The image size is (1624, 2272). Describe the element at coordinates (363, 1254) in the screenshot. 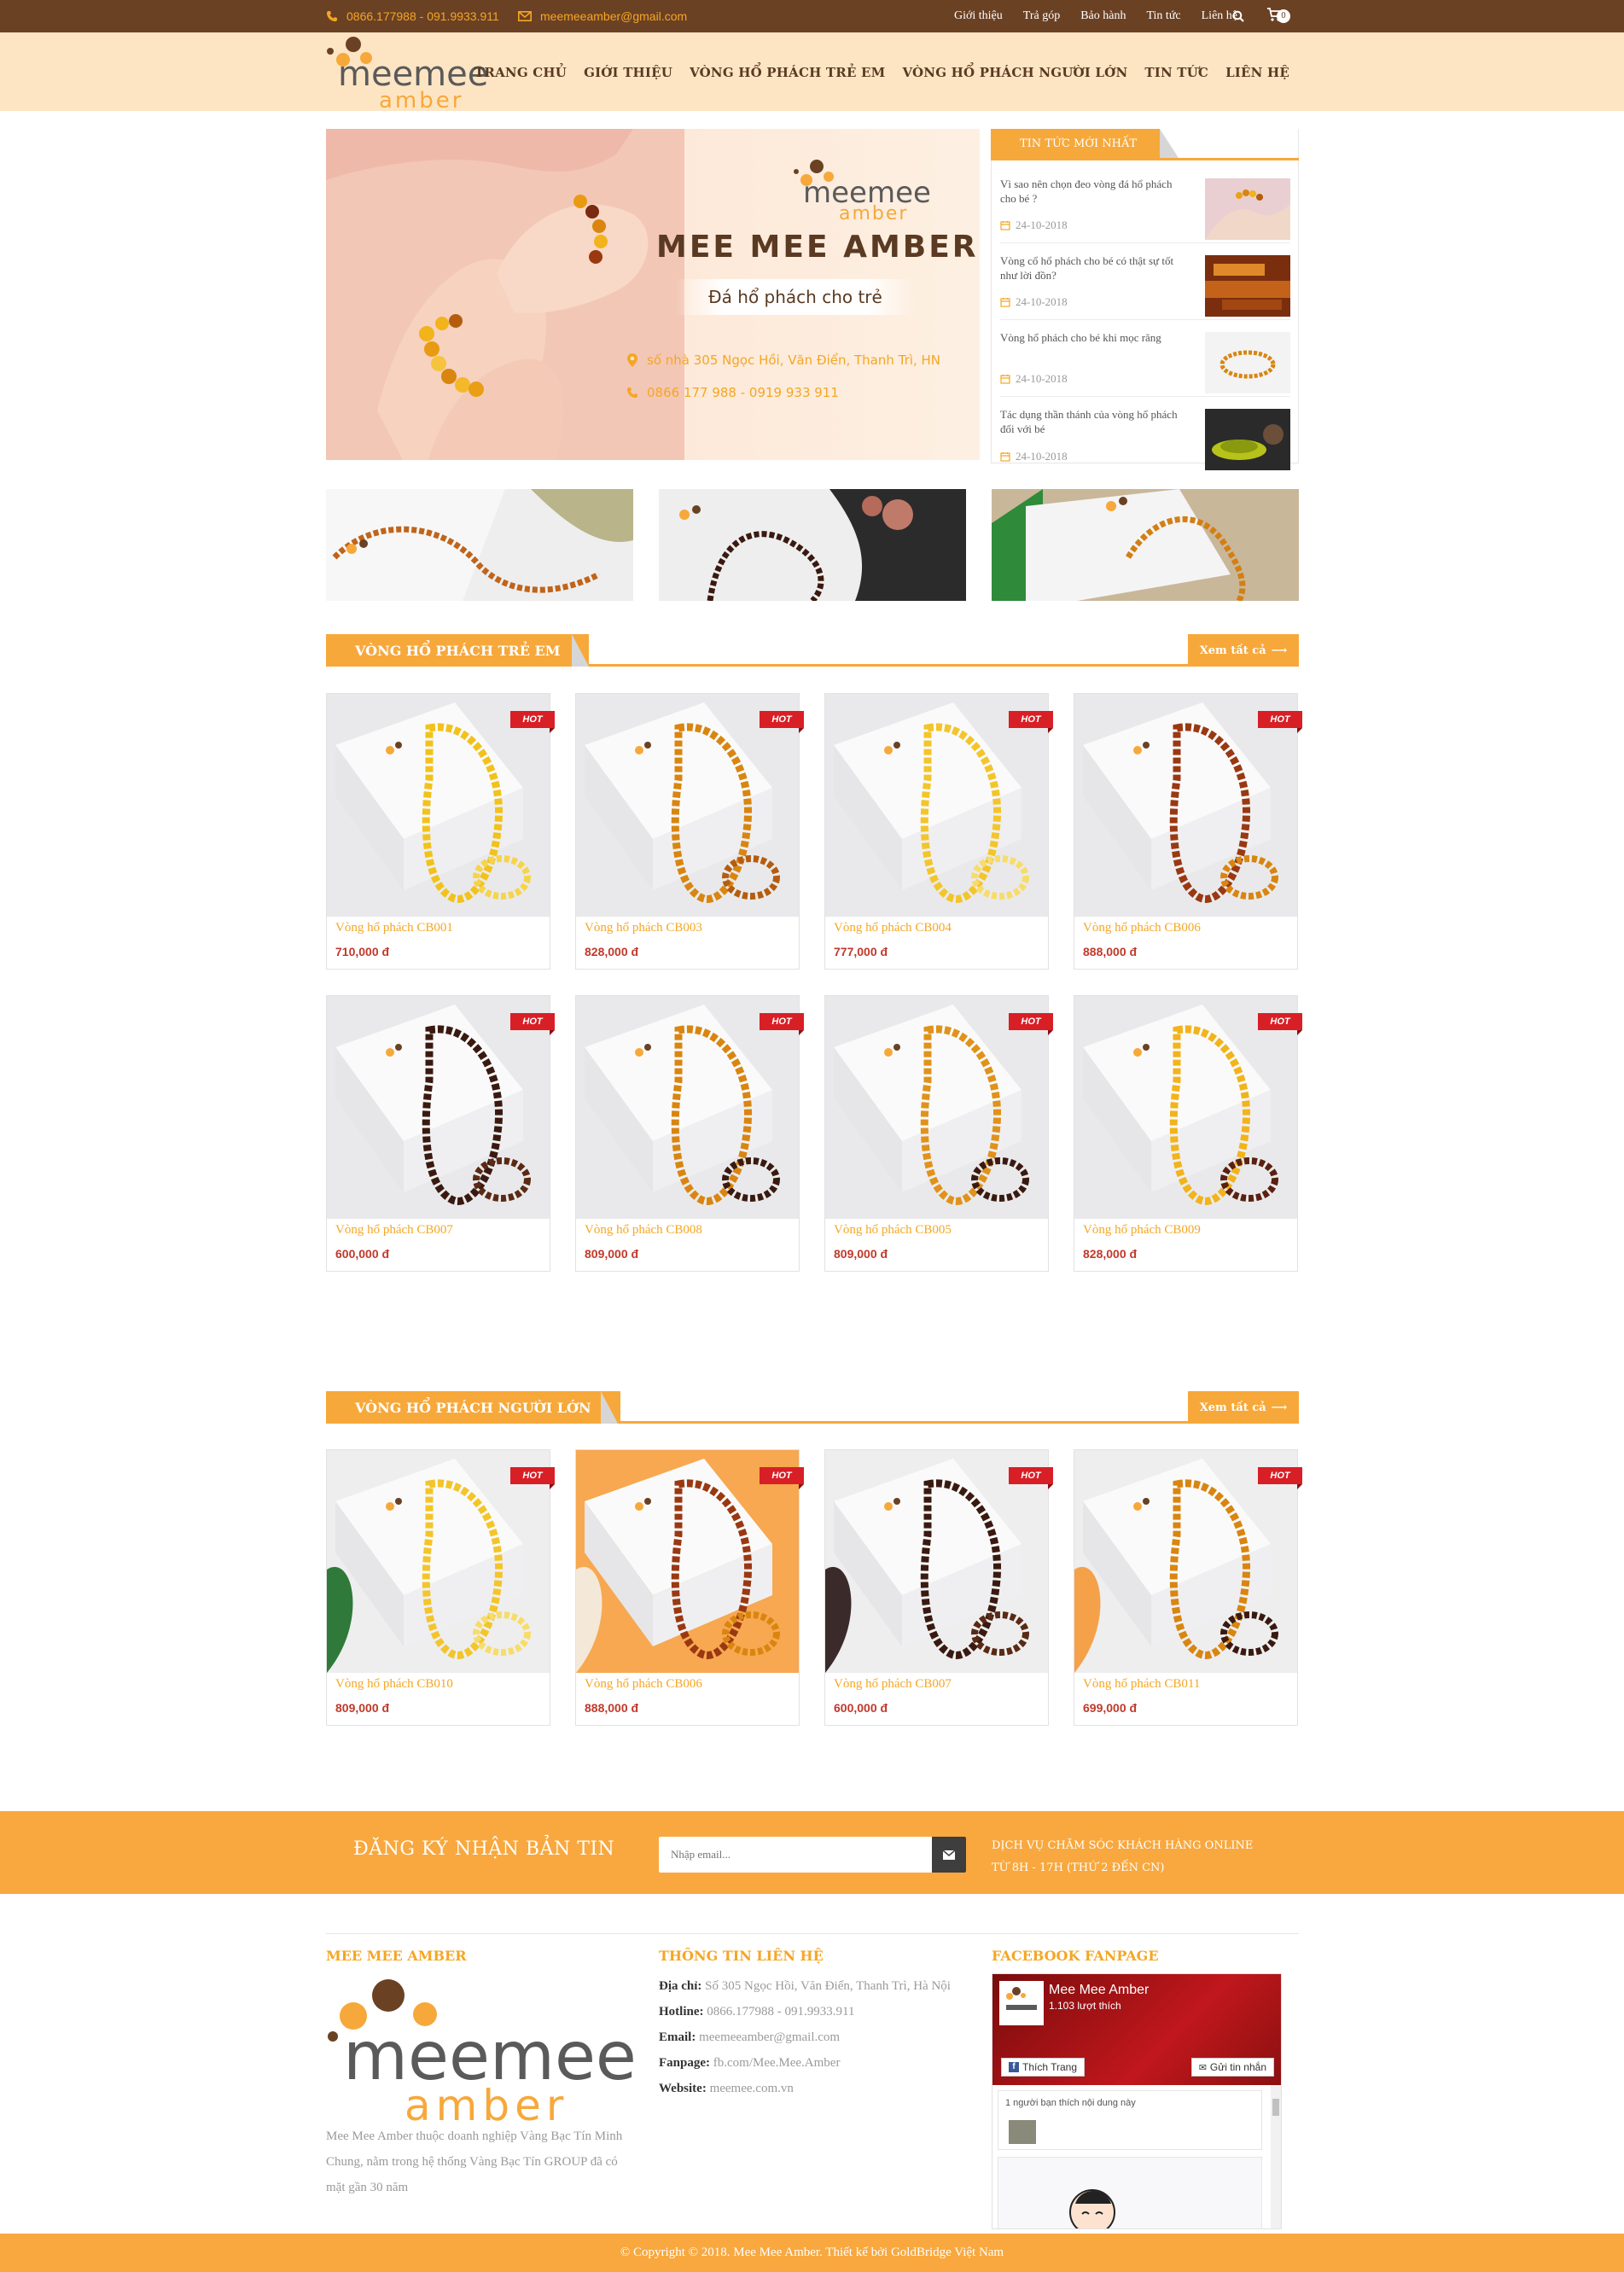

I see `product-price: 600,000 đ` at that location.